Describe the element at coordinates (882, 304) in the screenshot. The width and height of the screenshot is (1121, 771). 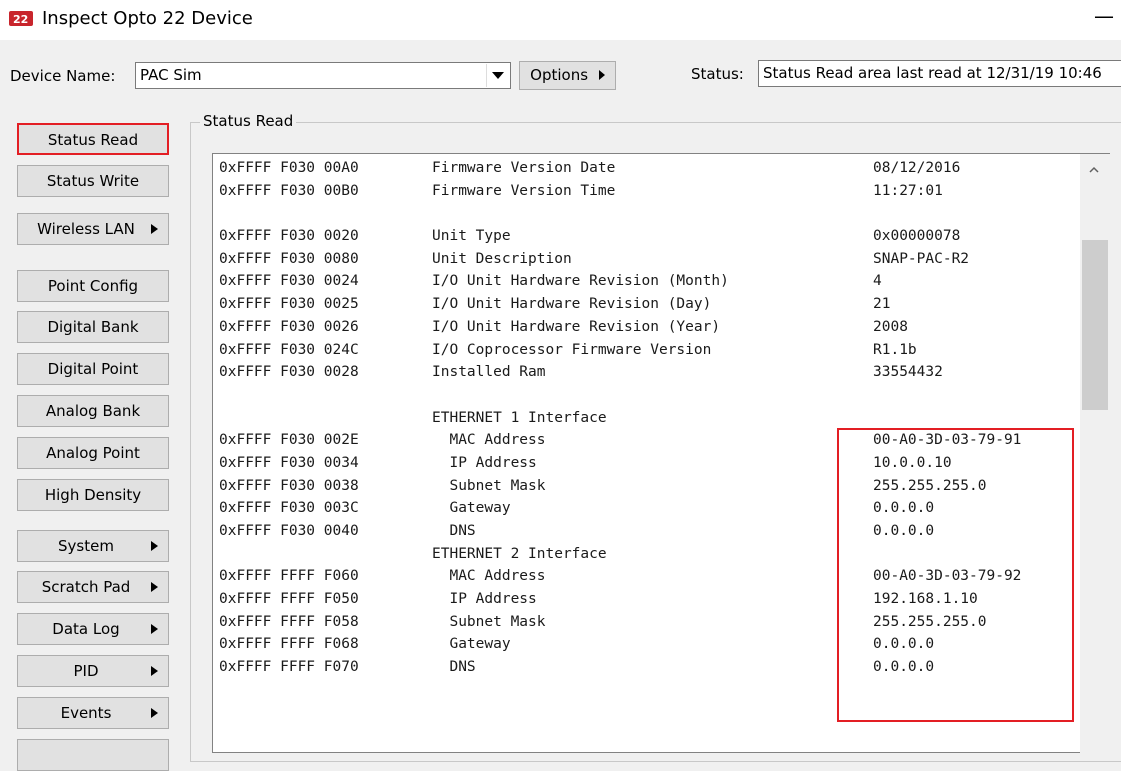
I see `row-value: 21` at that location.